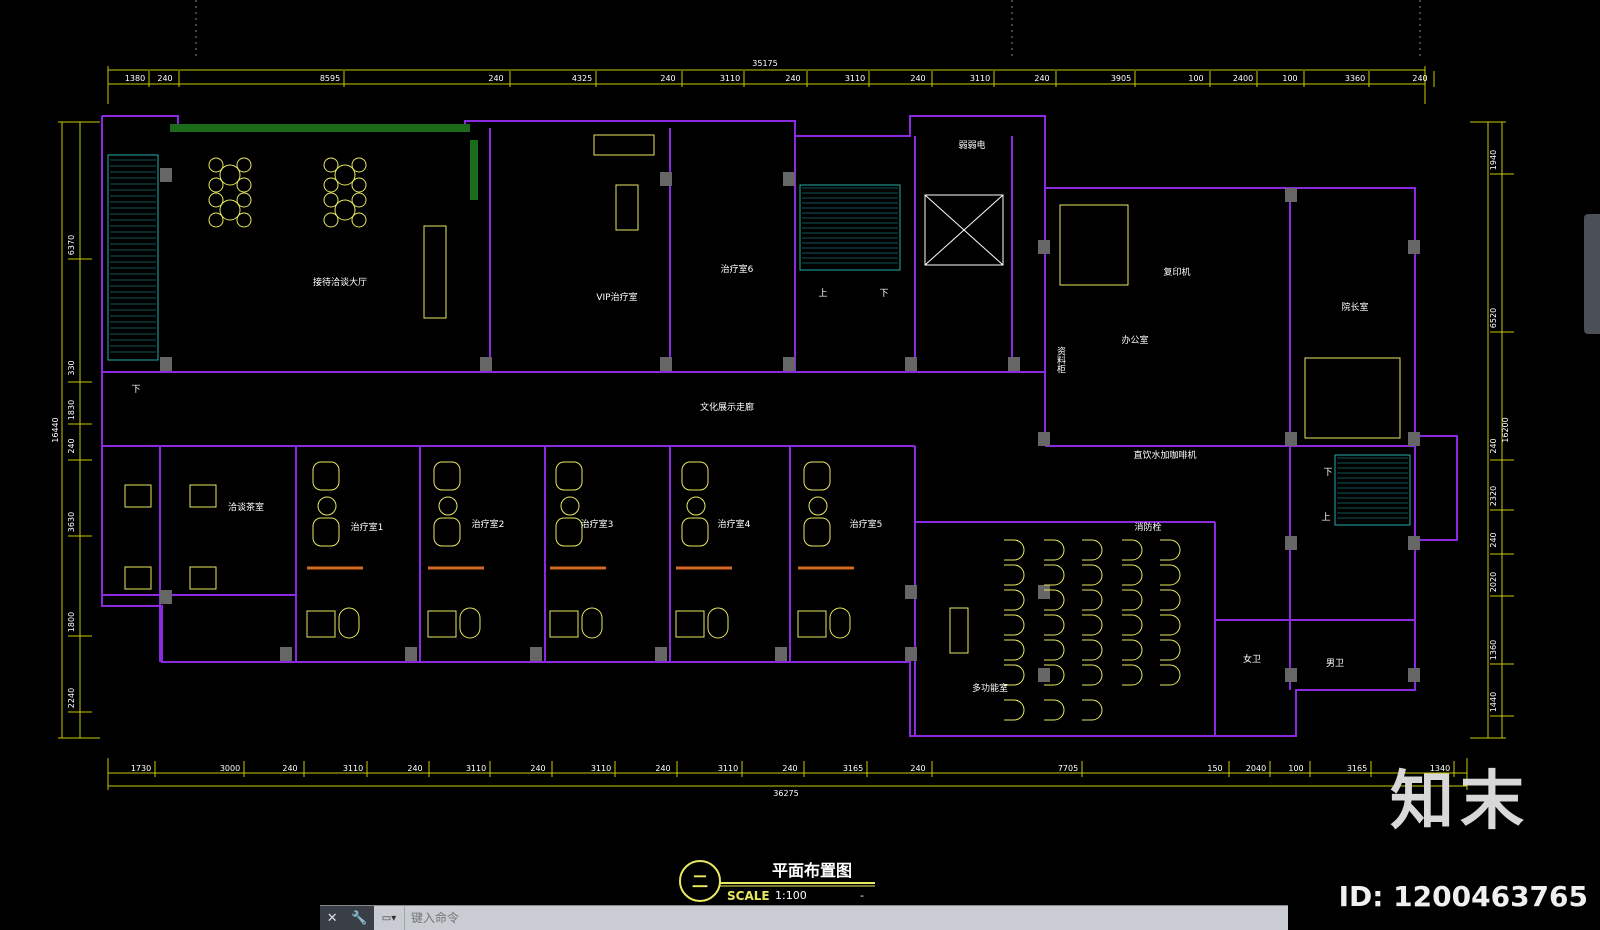 The image size is (1600, 930). I want to click on wrench-icon: 🔧, so click(359, 918).